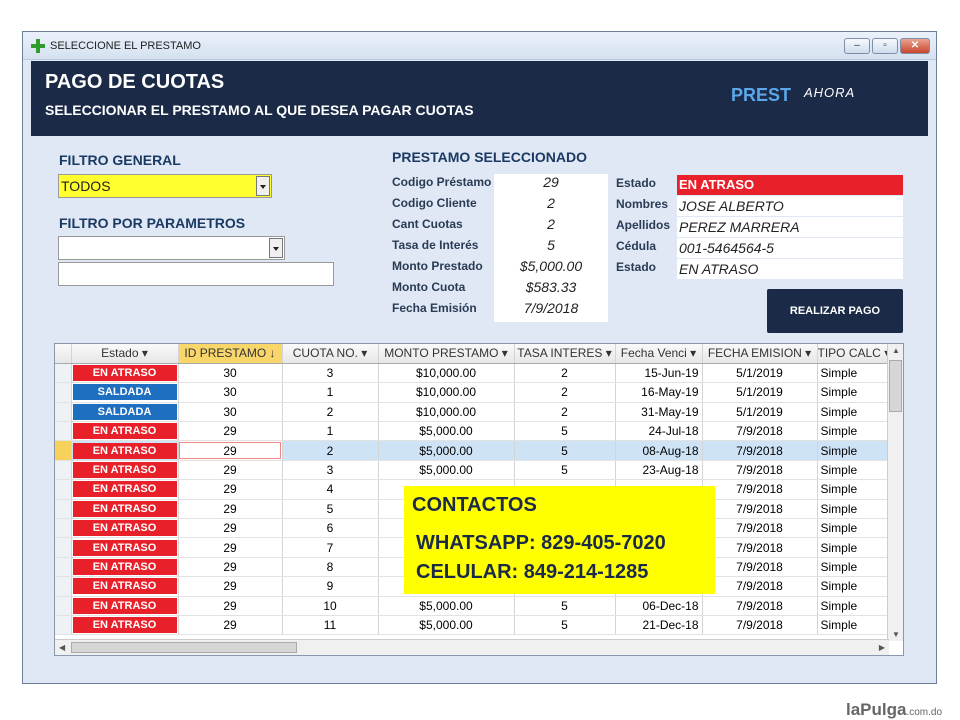  What do you see at coordinates (659, 606) in the screenshot?
I see `cell-fecha-venci: 06-Dec-18` at bounding box center [659, 606].